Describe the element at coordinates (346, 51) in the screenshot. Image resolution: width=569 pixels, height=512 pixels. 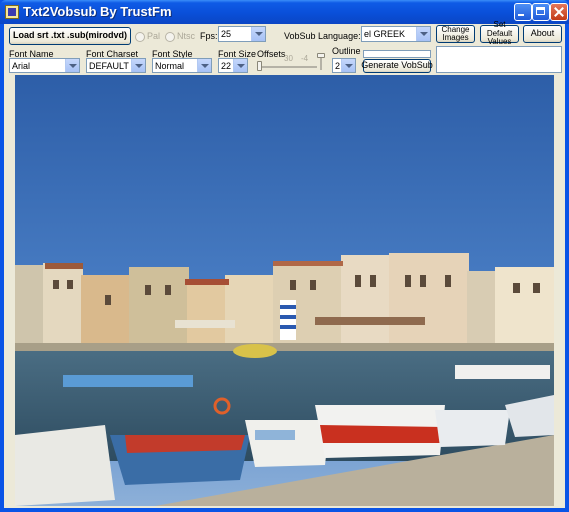
I see `outline-label: Outline` at that location.